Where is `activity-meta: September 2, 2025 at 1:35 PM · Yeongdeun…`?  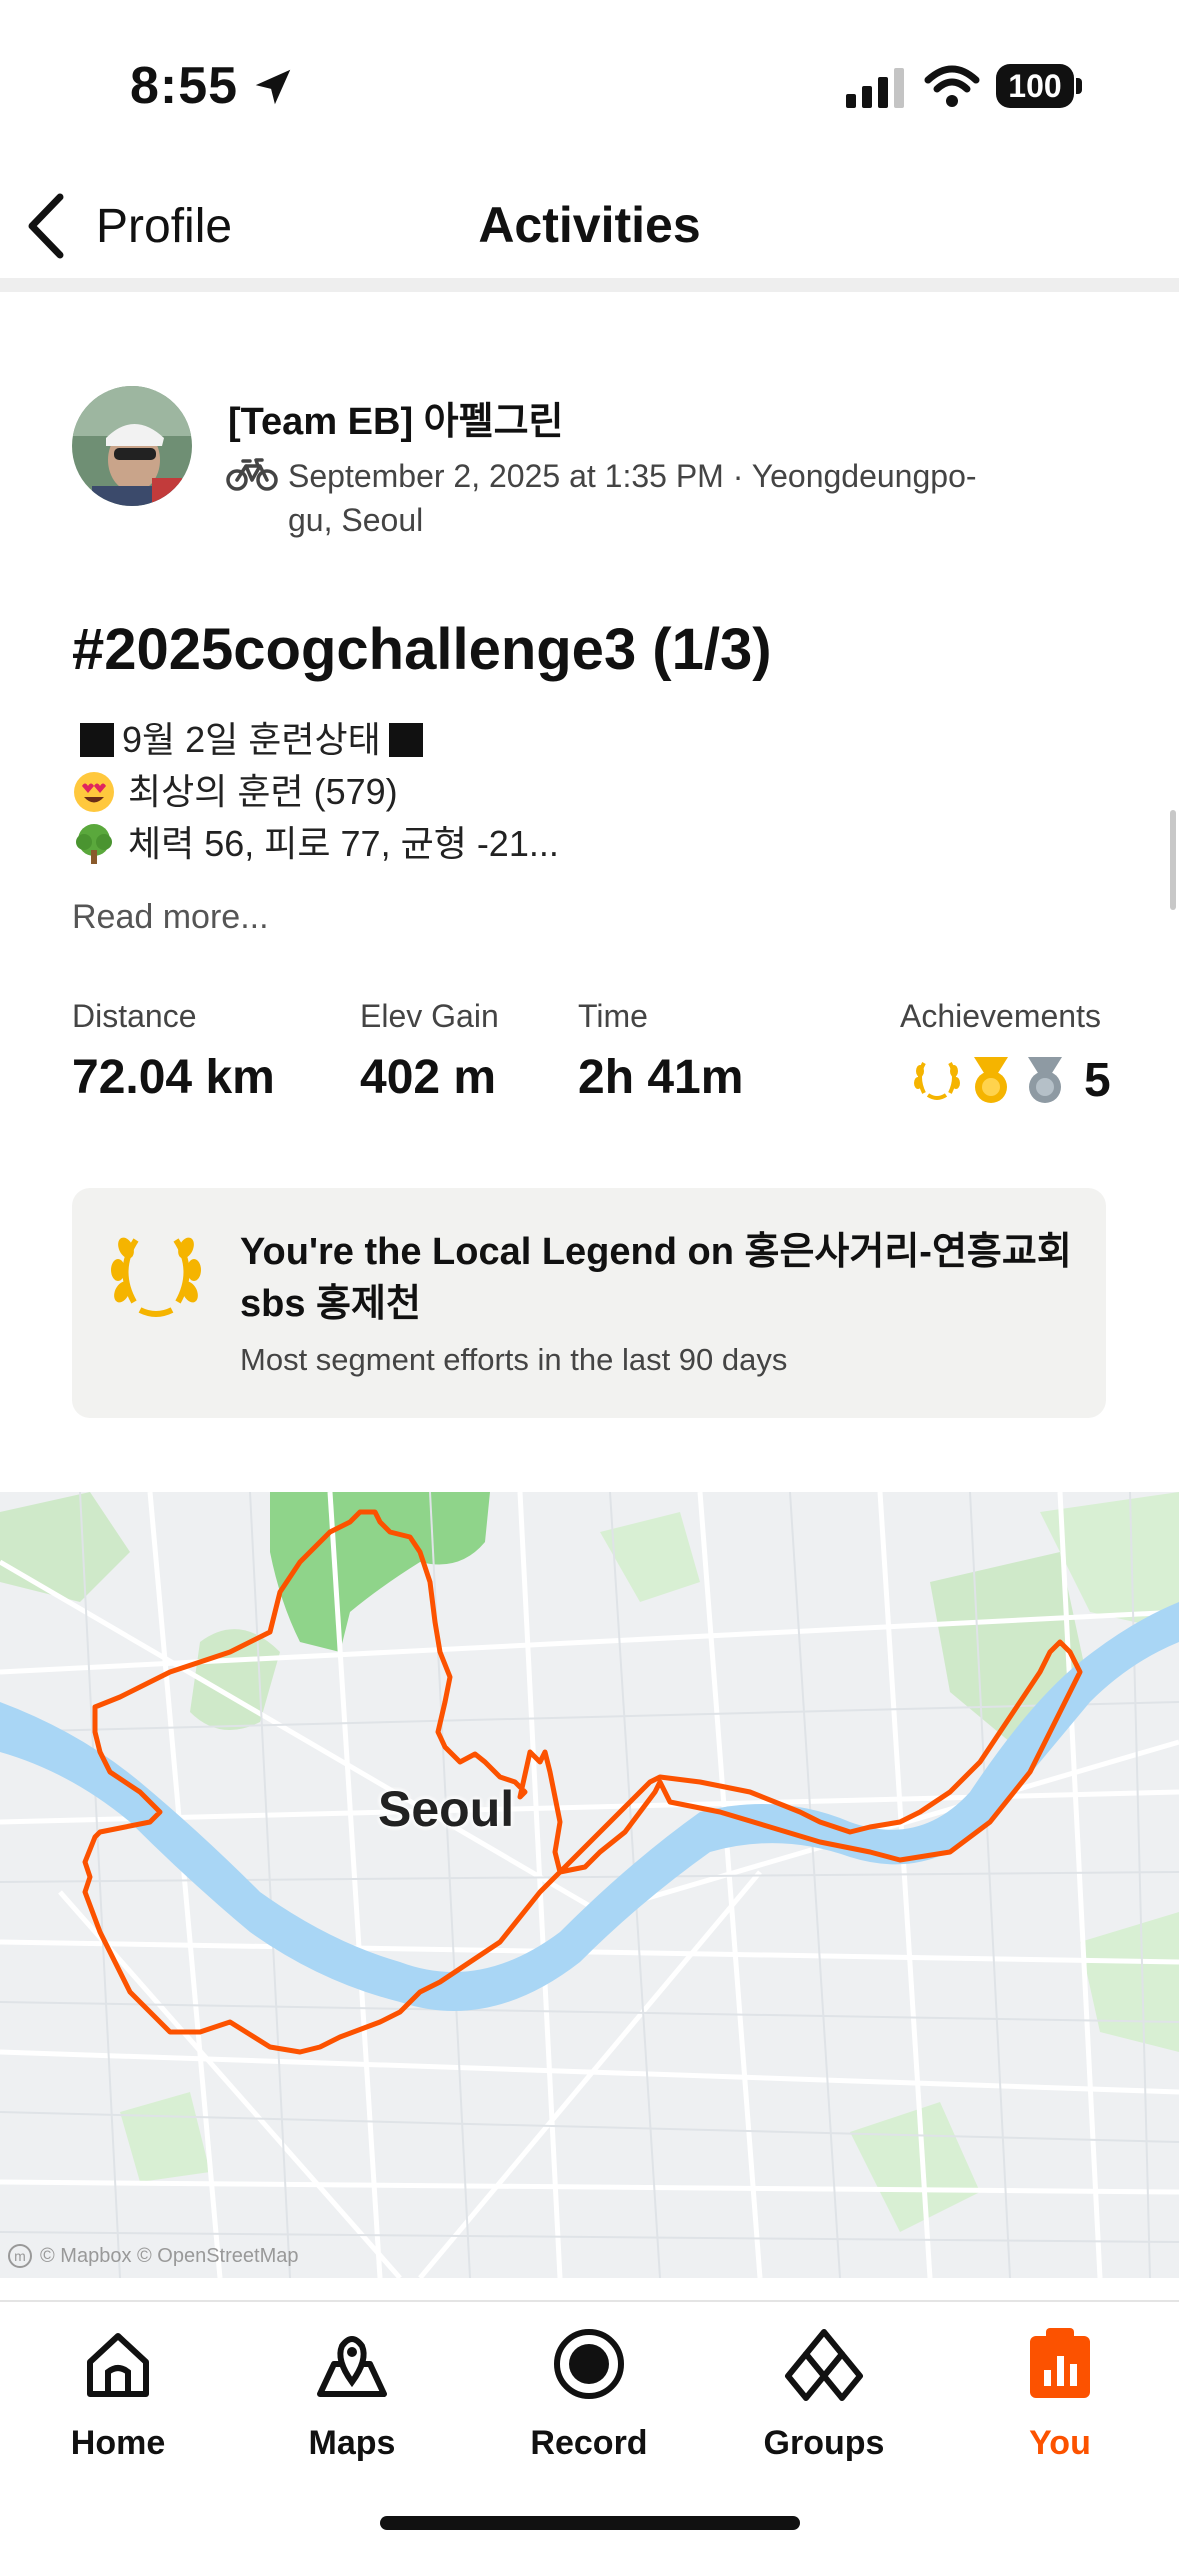
activity-meta: September 2, 2025 at 1:35 PM · Yeongdeun… is located at coordinates (632, 498).